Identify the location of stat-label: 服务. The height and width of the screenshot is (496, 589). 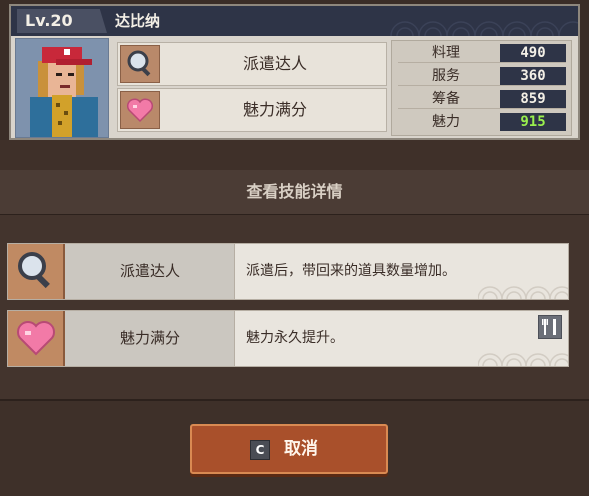
(446, 76).